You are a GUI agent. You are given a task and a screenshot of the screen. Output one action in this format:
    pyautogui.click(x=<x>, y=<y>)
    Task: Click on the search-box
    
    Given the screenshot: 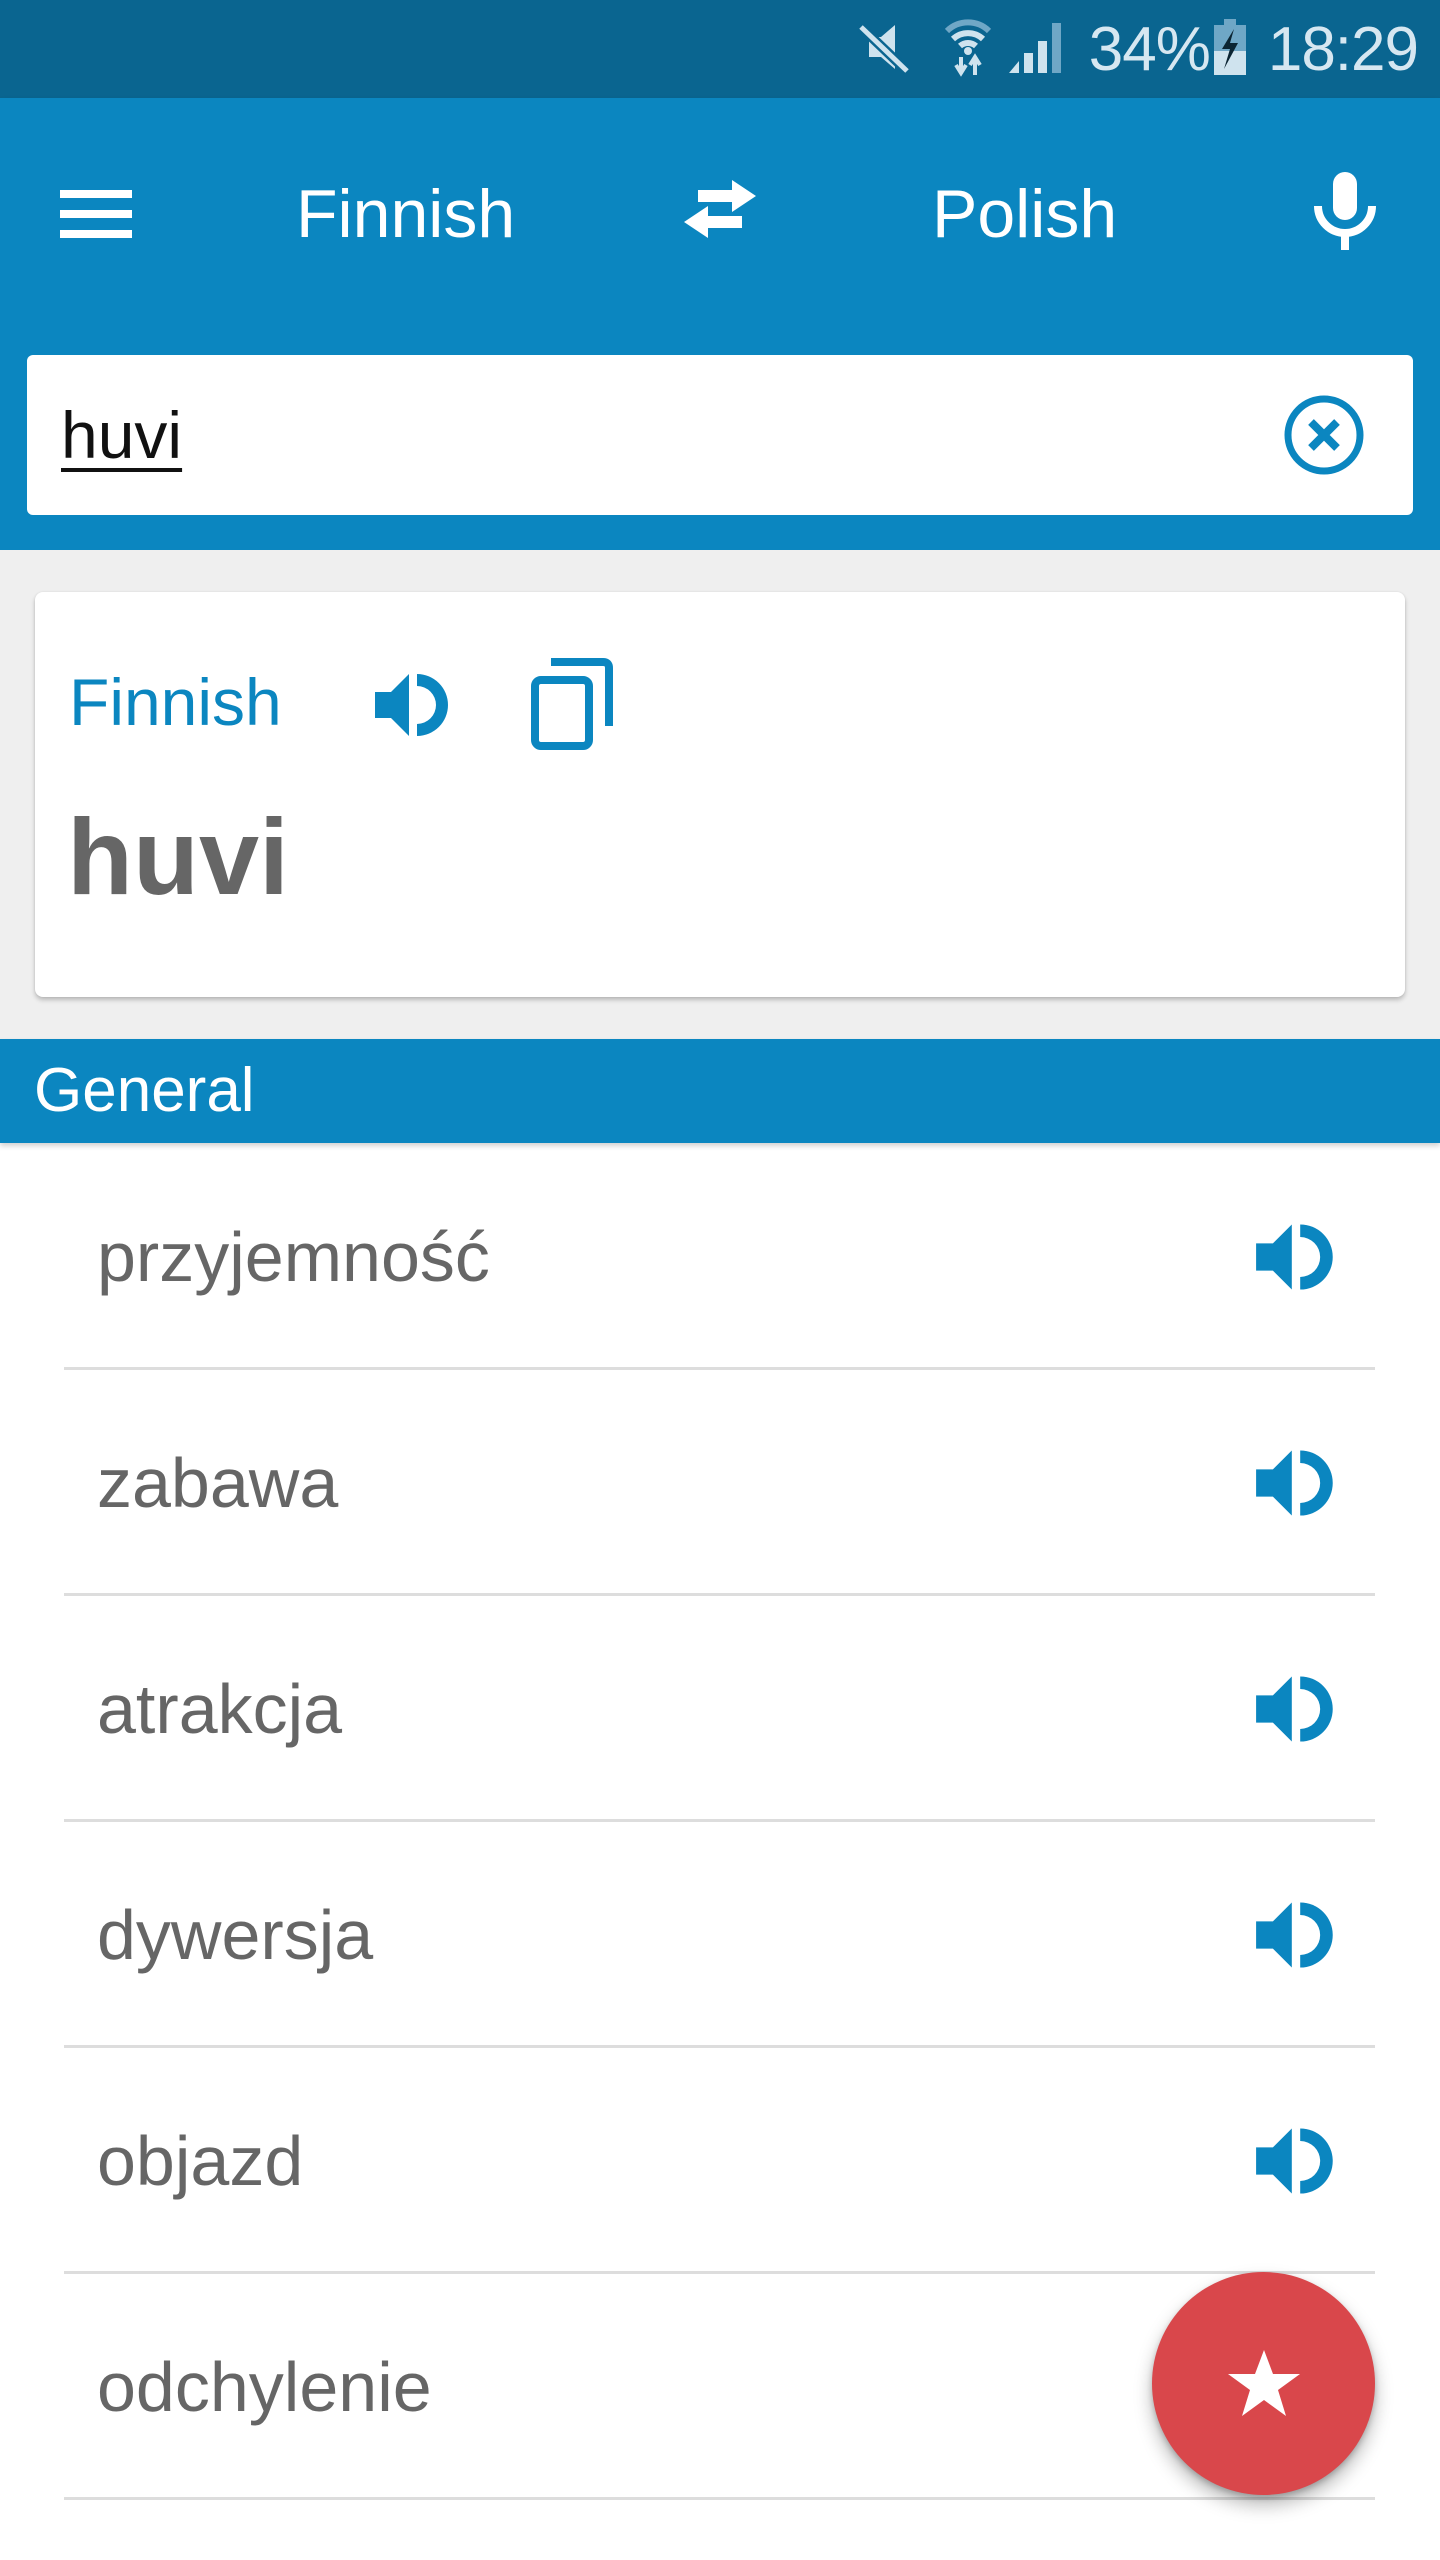 What is the action you would take?
    pyautogui.click(x=720, y=435)
    